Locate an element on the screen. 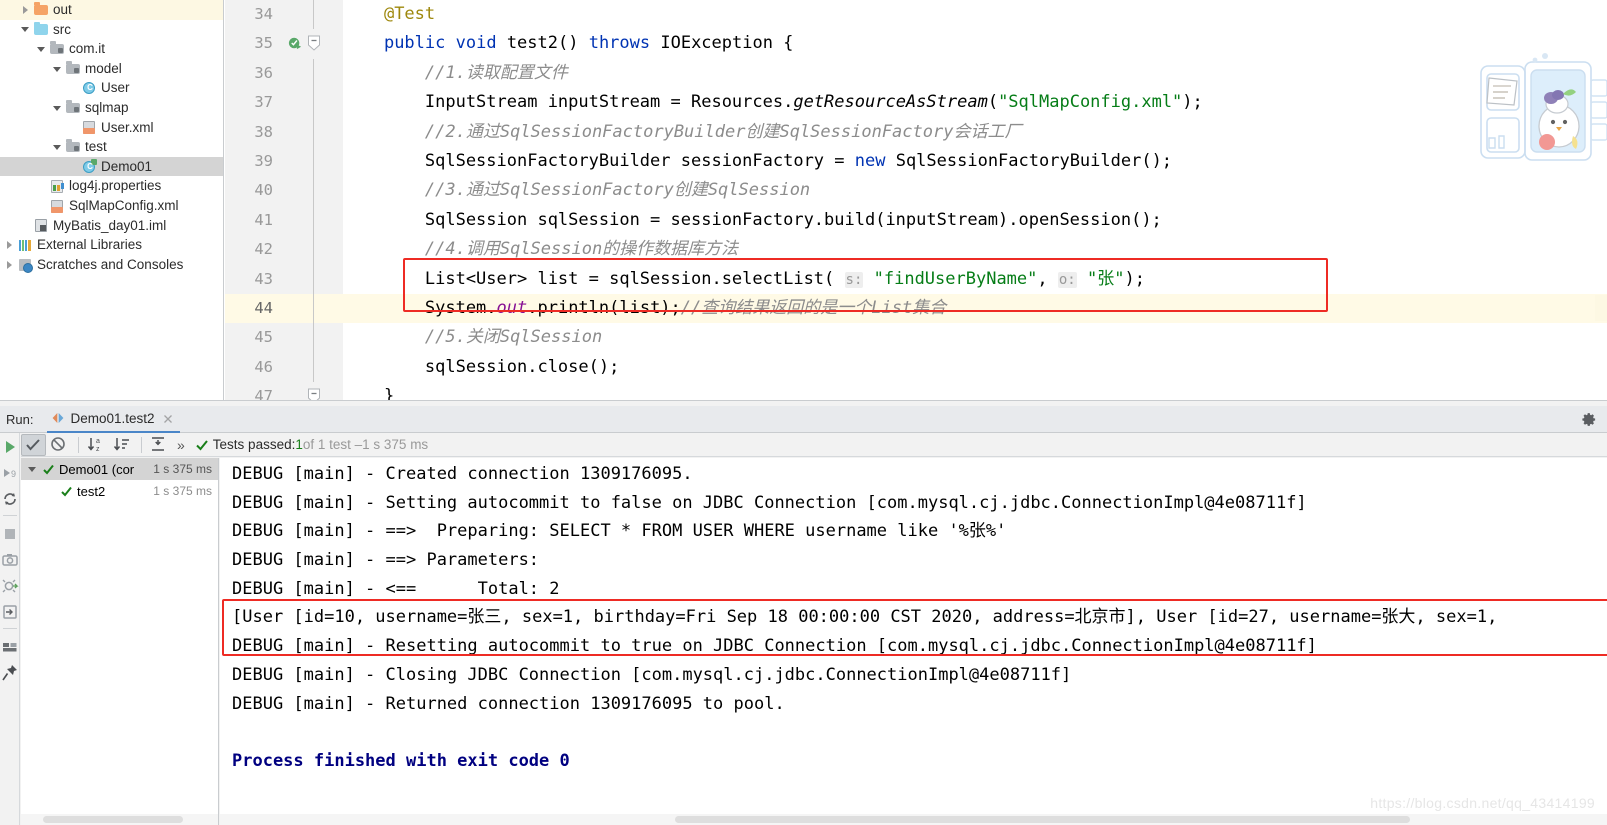  show-passed-icon is located at coordinates (33, 444).